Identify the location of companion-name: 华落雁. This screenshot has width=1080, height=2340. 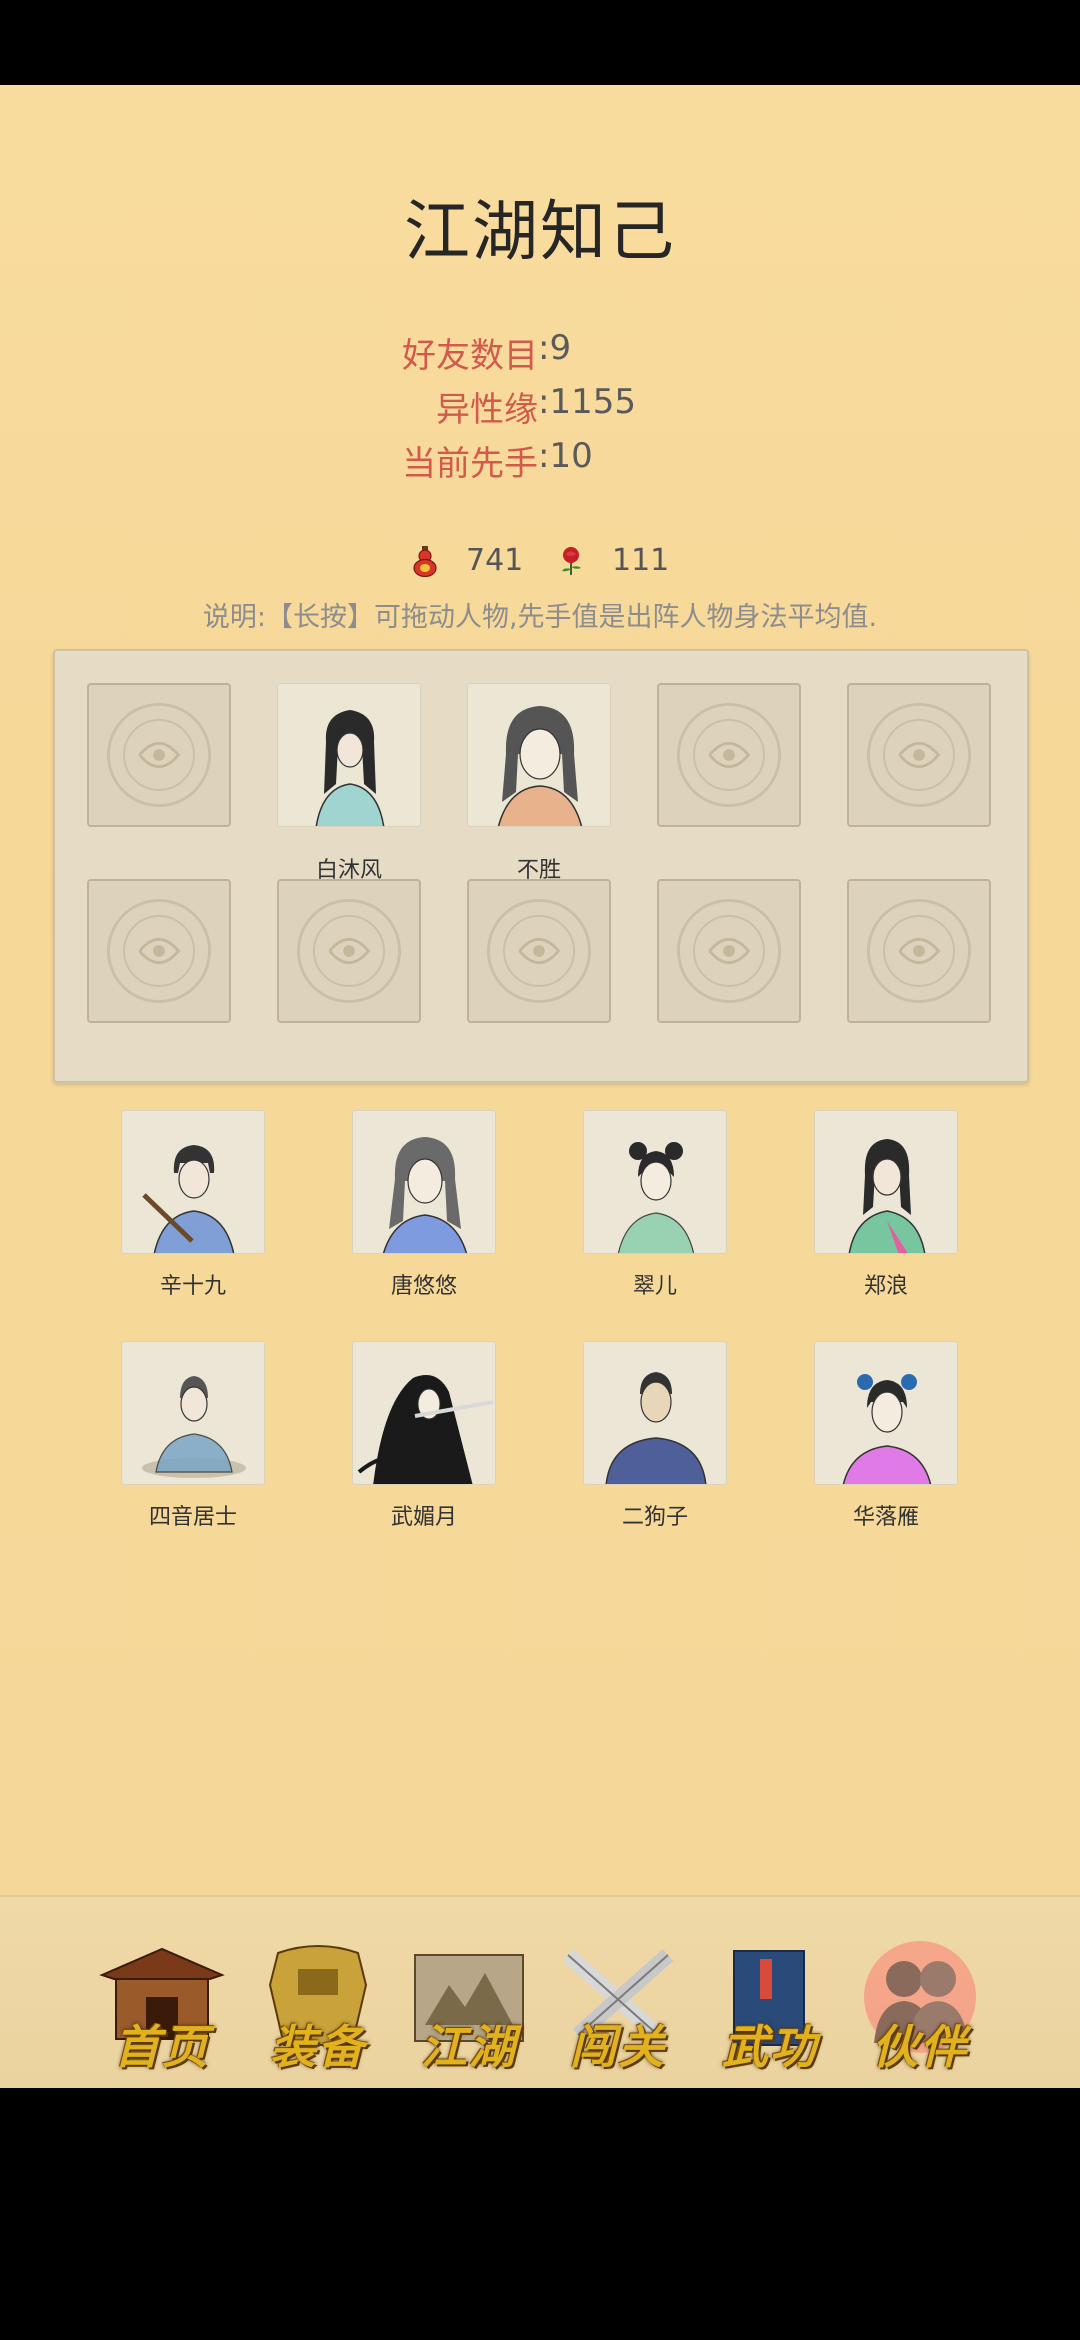
(885, 1517).